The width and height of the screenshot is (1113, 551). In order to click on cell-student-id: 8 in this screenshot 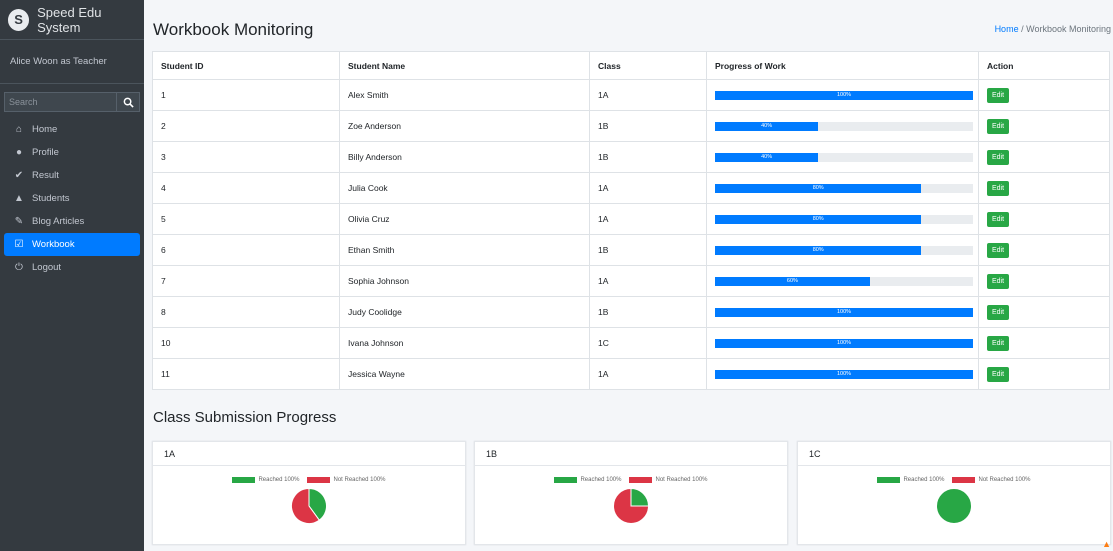, I will do `click(246, 312)`.